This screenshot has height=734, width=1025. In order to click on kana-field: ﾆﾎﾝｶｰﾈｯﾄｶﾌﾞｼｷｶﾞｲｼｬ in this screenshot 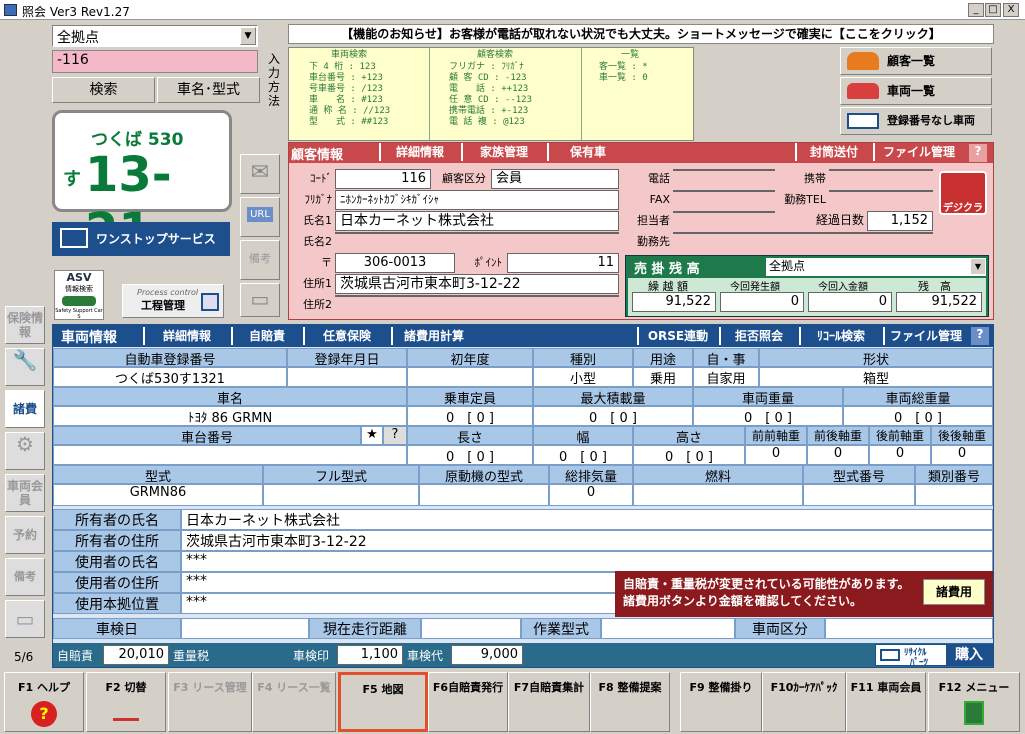, I will do `click(477, 200)`.